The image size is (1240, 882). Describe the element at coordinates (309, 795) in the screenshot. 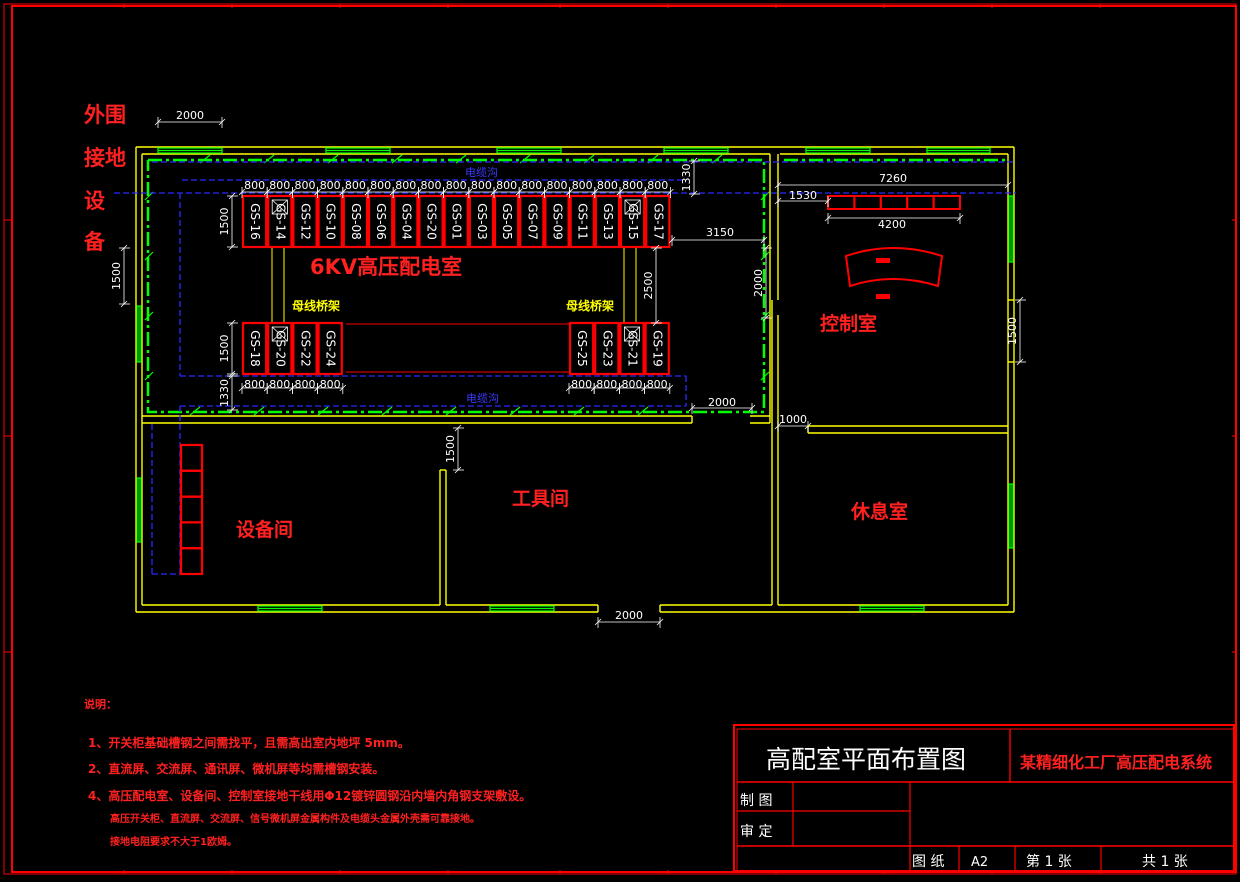

I see `note-4: 4、高压配电室、设备间、控制室接地干线用Φ12镀锌圆钢沿内墙内角钢支架敷设。` at that location.